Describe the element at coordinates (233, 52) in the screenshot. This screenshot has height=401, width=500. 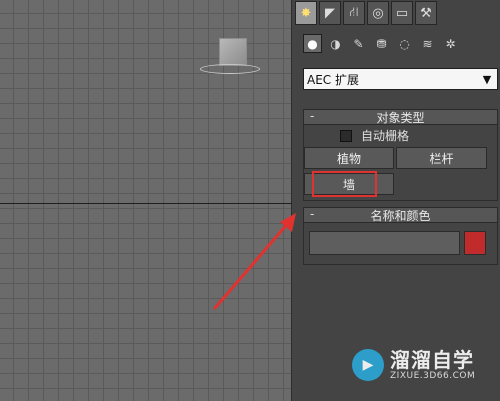
I see `viewcube-box` at that location.